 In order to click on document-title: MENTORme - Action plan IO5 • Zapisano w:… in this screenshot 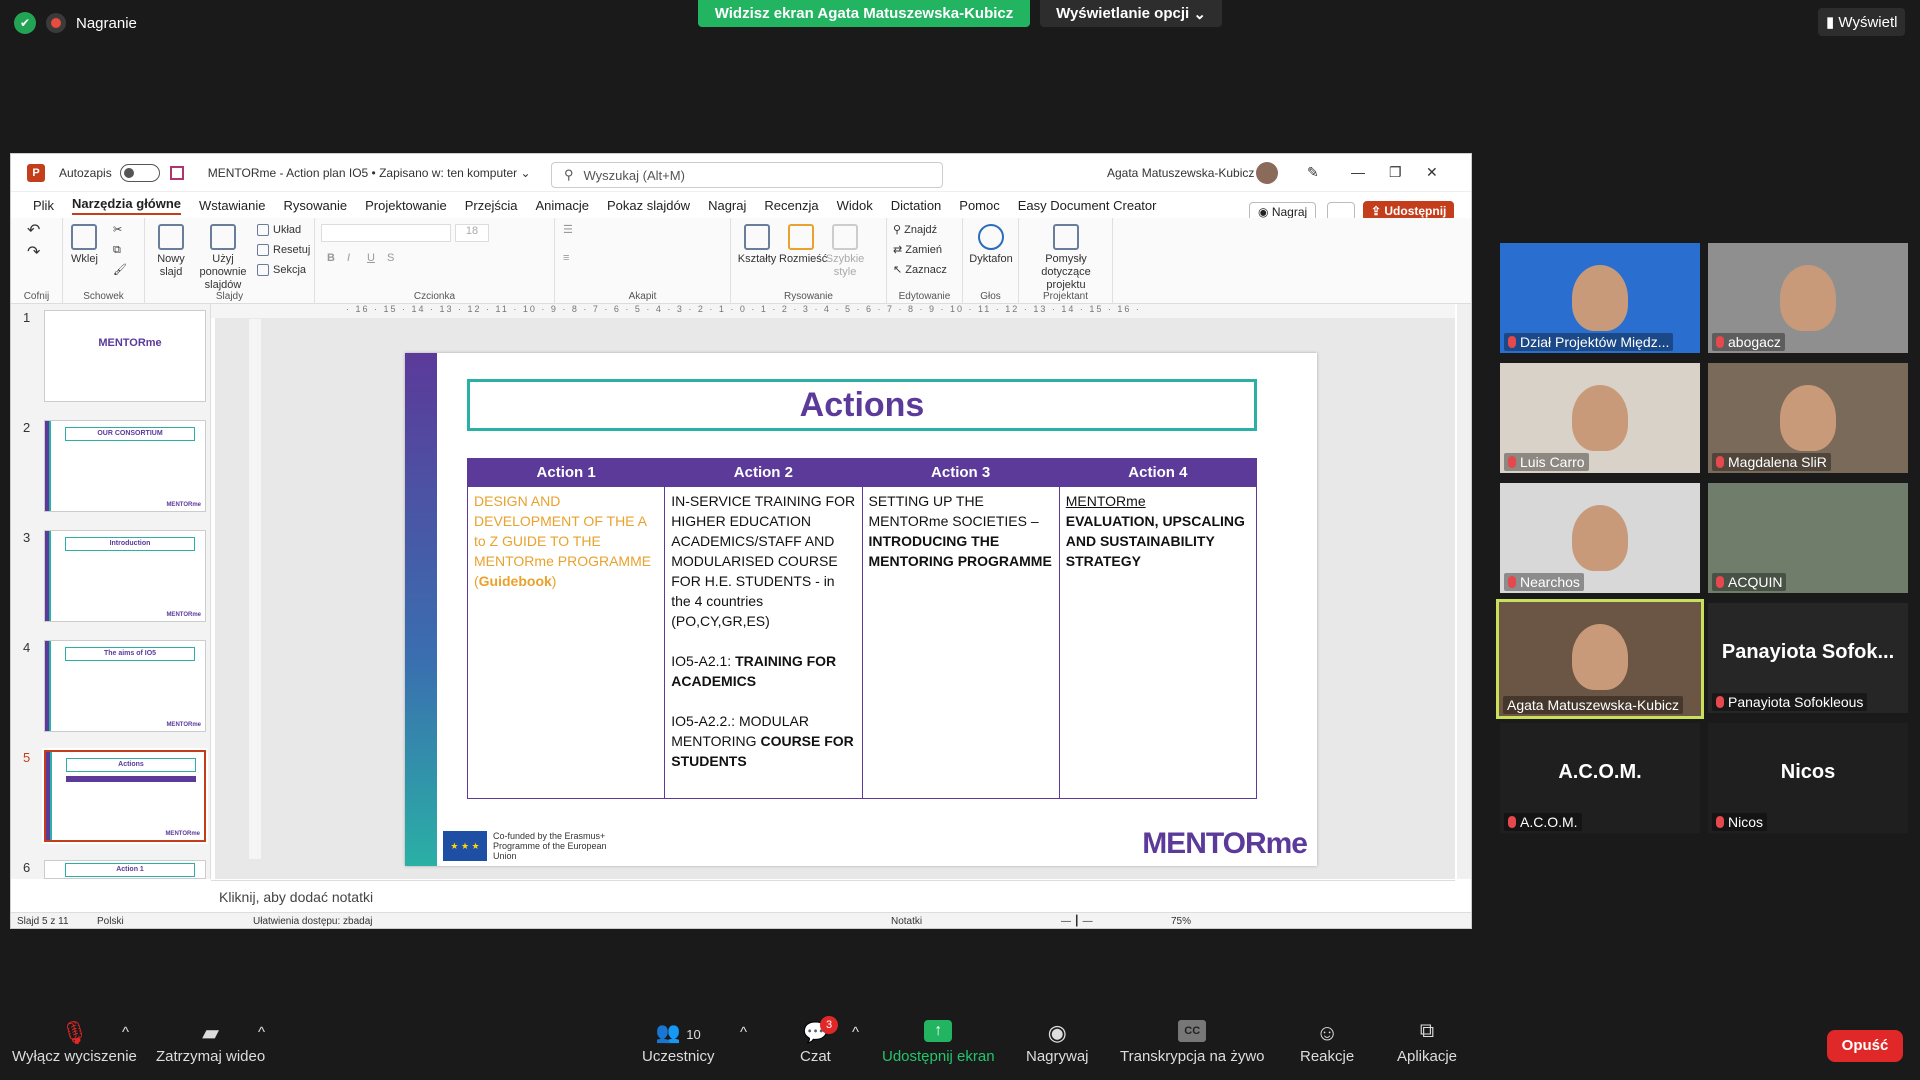, I will do `click(362, 173)`.